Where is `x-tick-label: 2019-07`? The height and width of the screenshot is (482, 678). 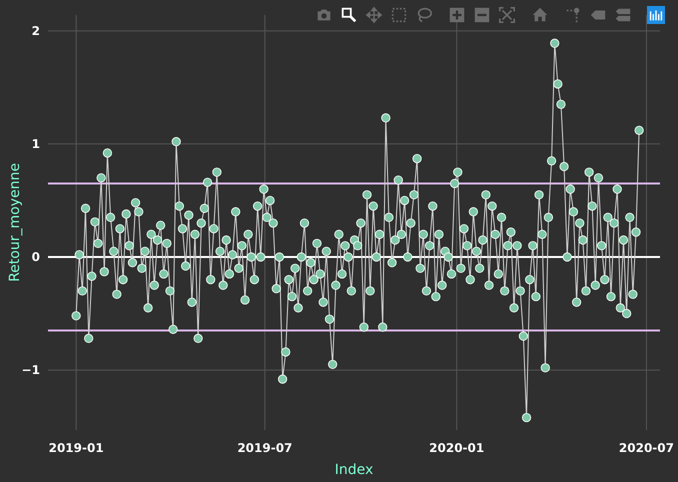
x-tick-label: 2019-07 is located at coordinates (264, 448).